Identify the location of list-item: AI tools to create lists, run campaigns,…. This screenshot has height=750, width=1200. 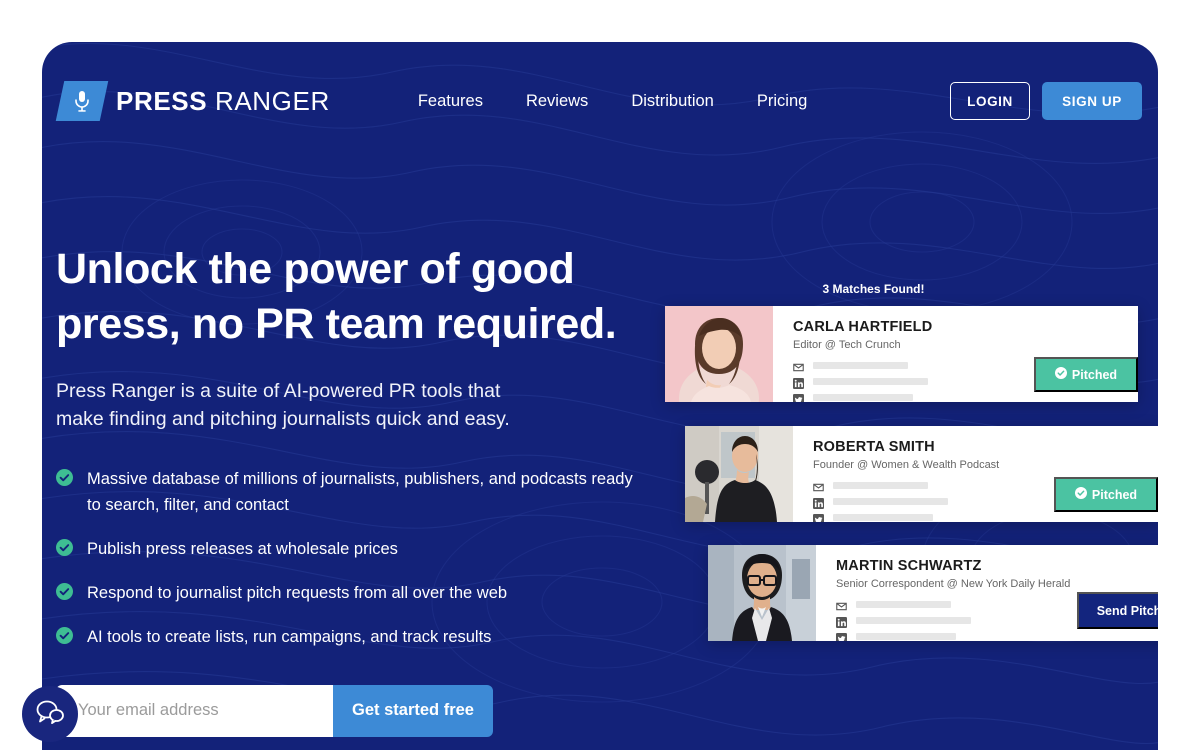
(346, 637).